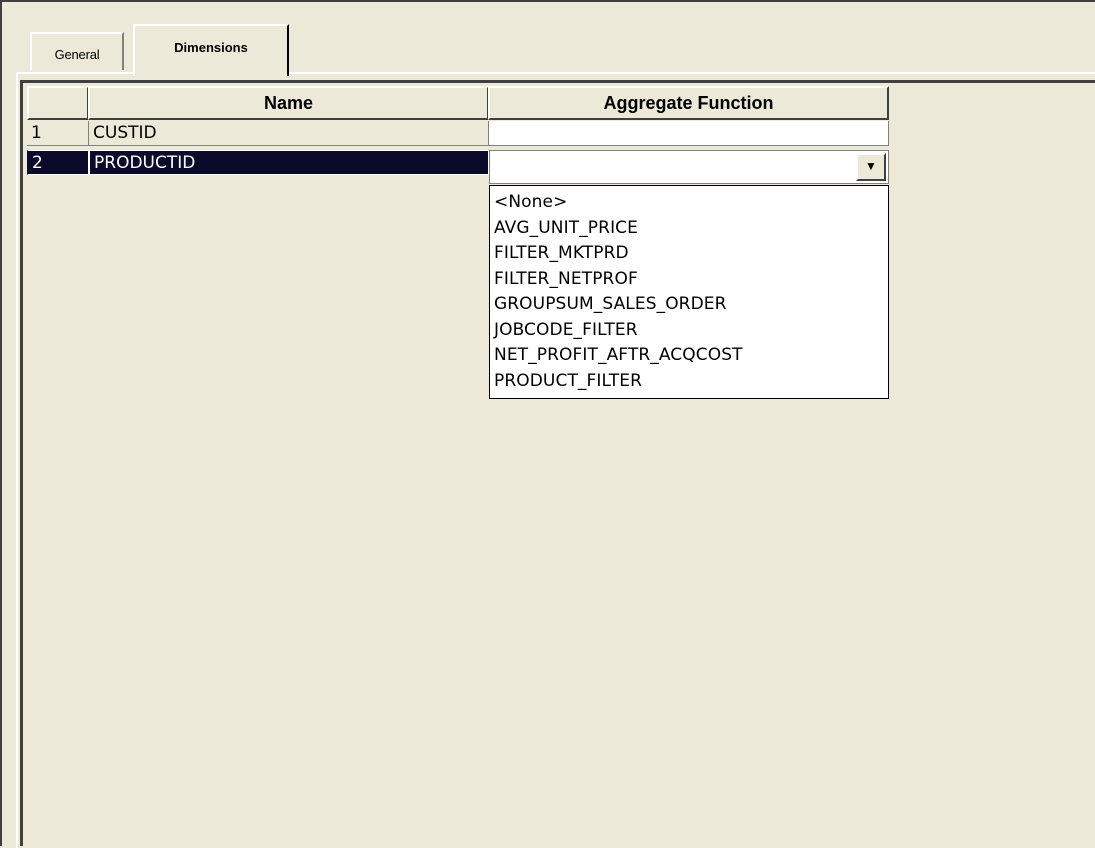 The width and height of the screenshot is (1095, 848). I want to click on aggregate-function-combobox: ▼, so click(689, 167).